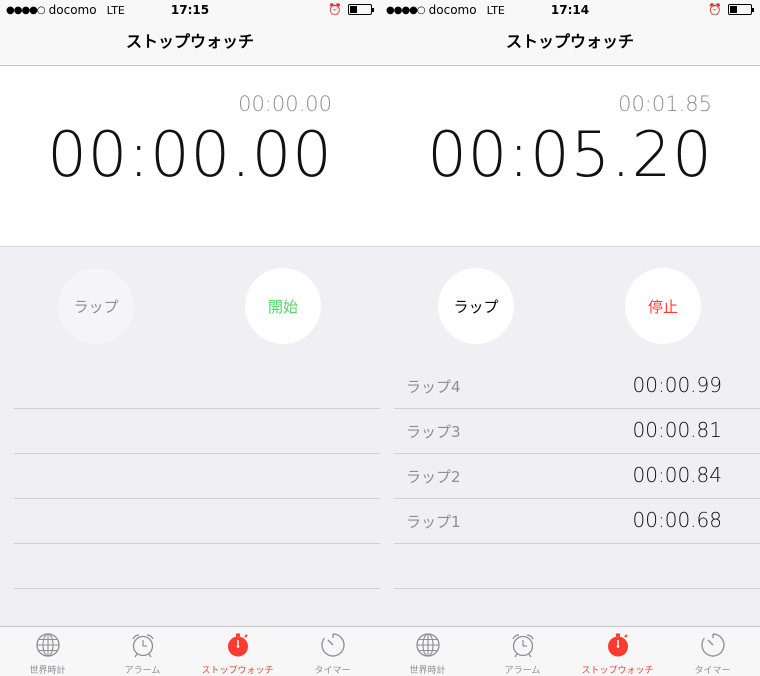 The width and height of the screenshot is (760, 676). I want to click on lap-row: ラップ4 00:00.99, so click(577, 386).